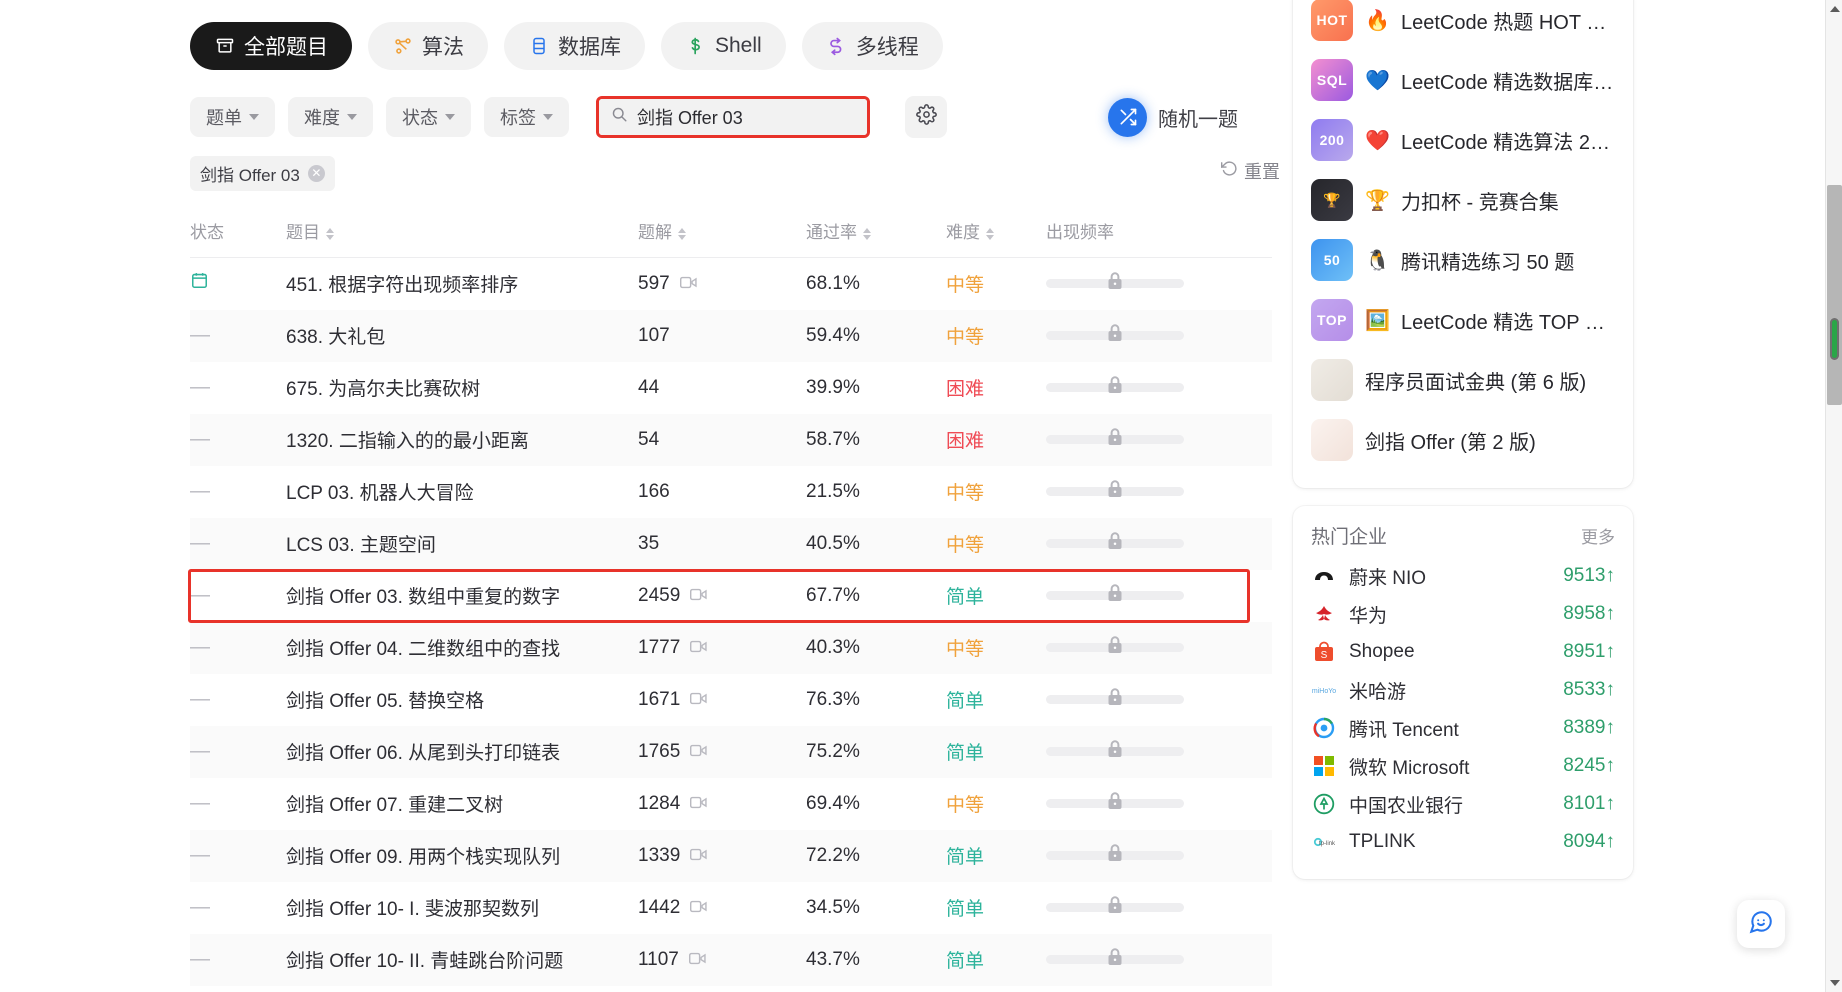  I want to click on problem-title: 剑指 Offer 03. 数组中重复的数字, so click(462, 595).